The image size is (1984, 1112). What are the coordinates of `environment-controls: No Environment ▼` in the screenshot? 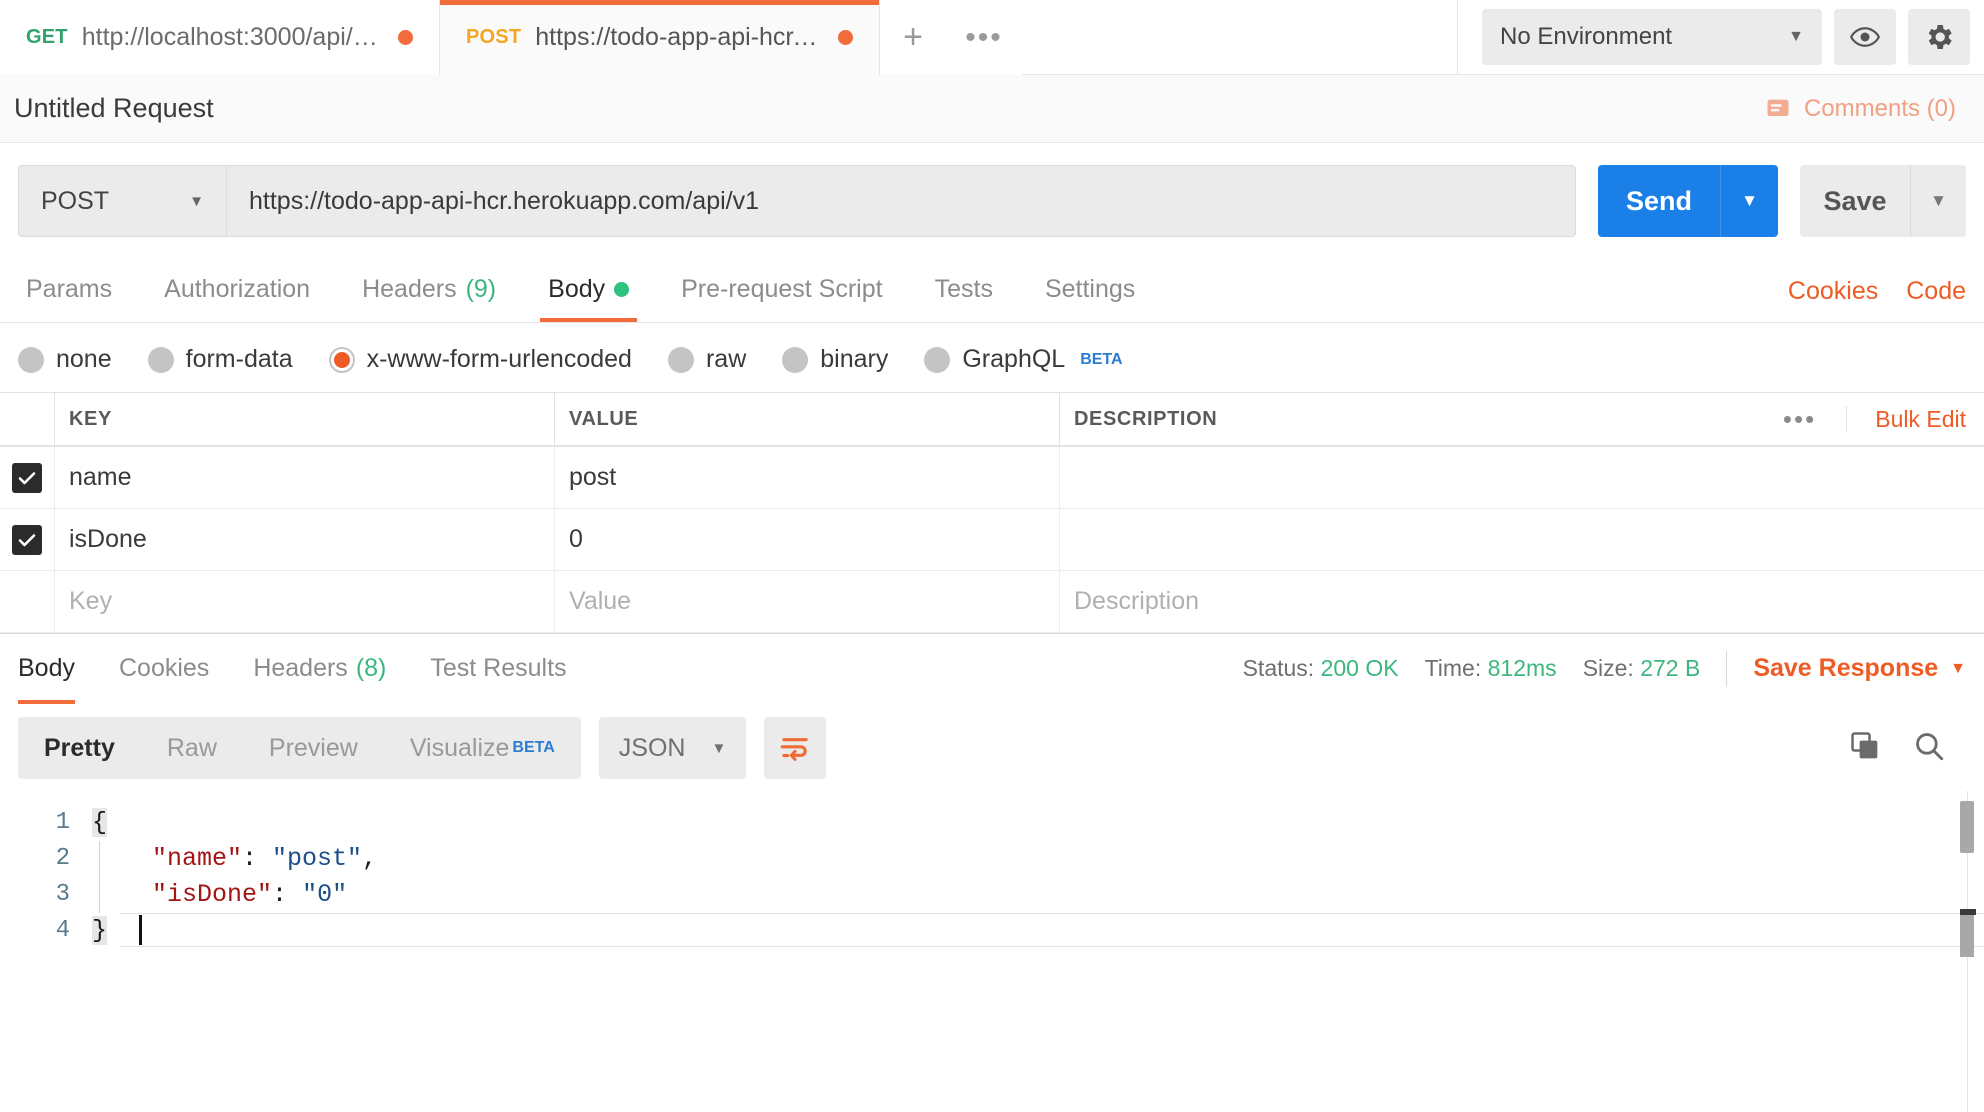 It's located at (1720, 37).